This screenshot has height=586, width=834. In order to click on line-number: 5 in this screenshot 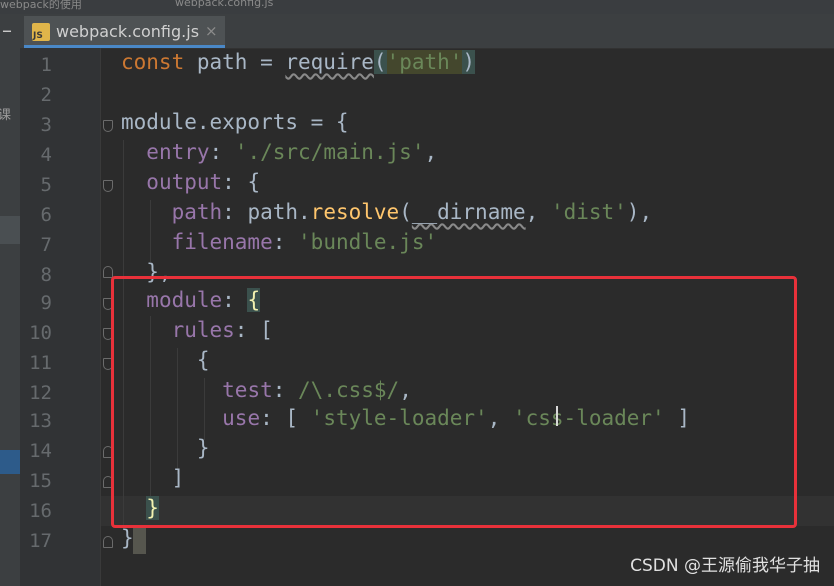, I will do `click(46, 185)`.